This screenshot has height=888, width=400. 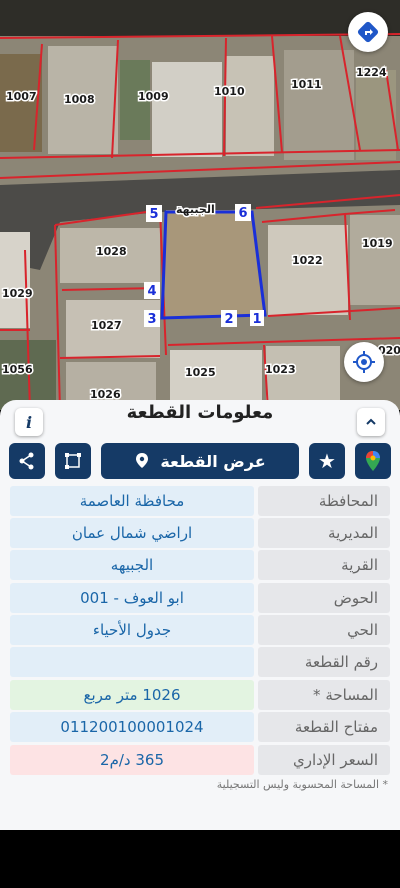 I want to click on info-row-basin: ابو العوف - 001 الحوض, so click(x=200, y=598).